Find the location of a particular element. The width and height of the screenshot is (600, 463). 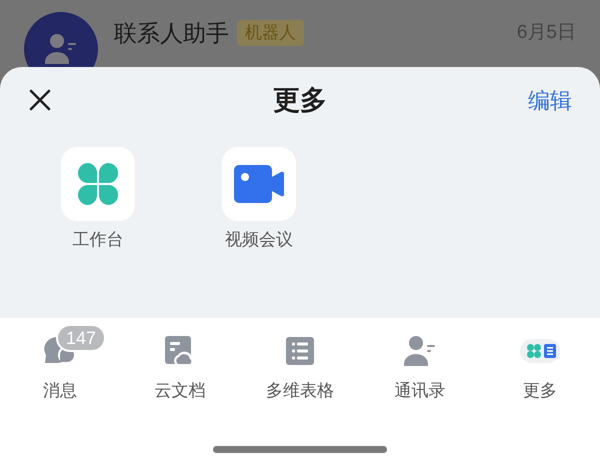

app-label: 视频会议 is located at coordinates (259, 240).